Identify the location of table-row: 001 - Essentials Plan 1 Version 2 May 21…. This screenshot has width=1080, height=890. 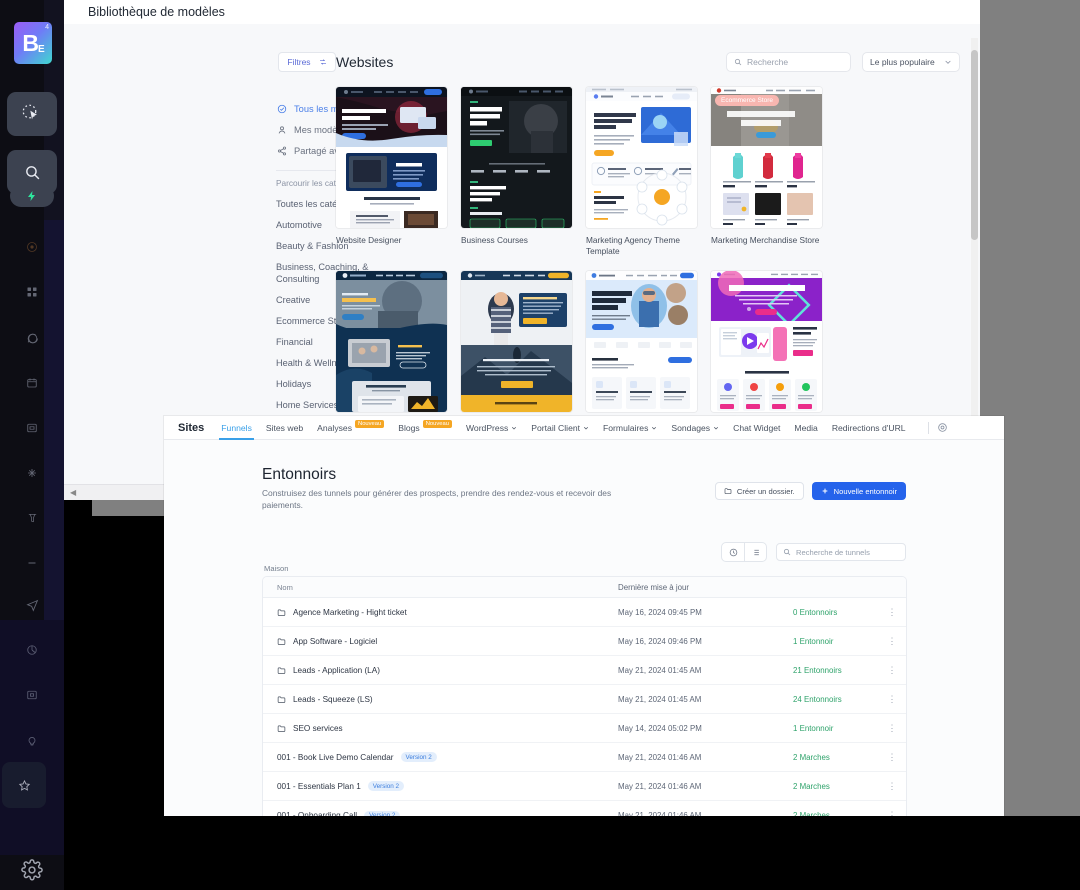
(584, 786).